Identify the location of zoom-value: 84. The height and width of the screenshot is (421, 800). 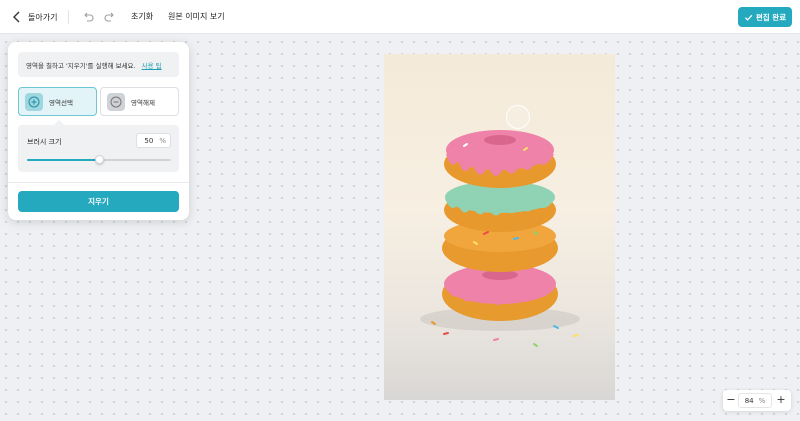
(749, 400).